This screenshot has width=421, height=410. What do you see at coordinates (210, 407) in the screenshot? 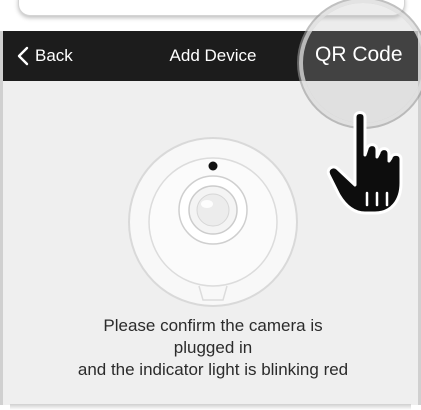
I see `screen-bottom-edge` at bounding box center [210, 407].